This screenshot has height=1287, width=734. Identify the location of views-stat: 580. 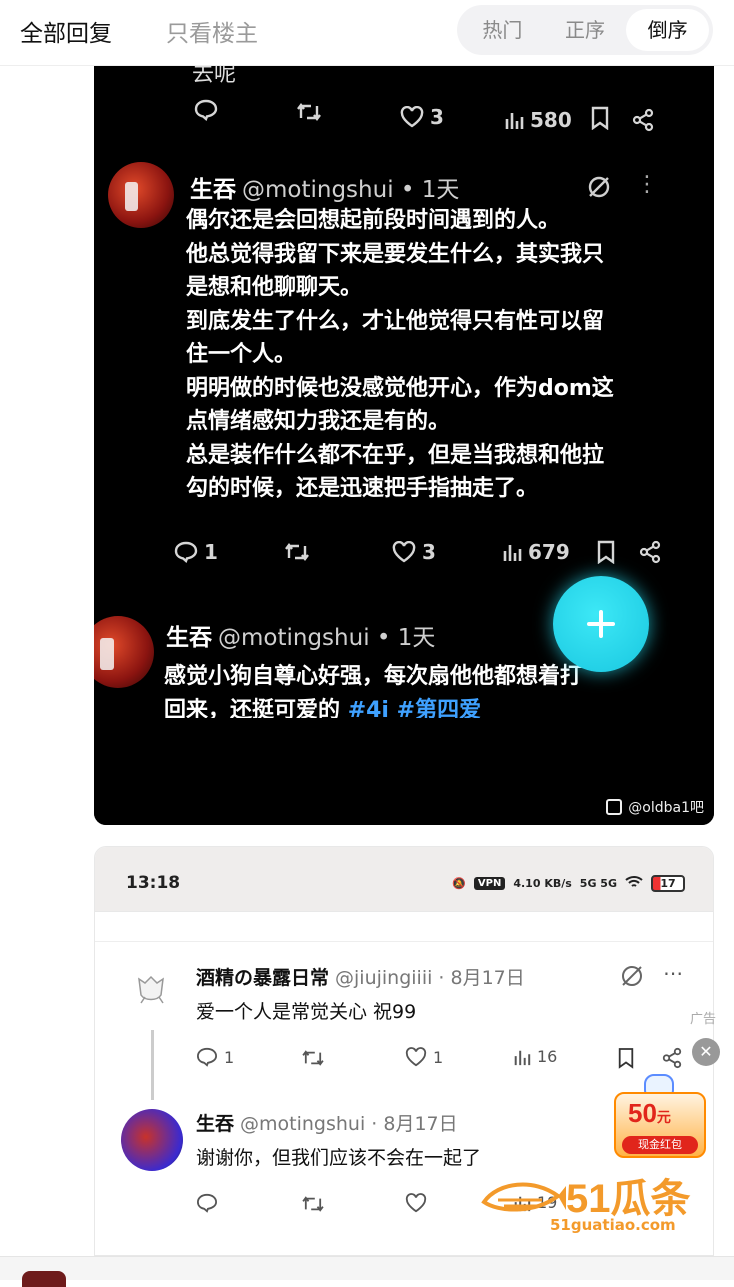
(538, 120).